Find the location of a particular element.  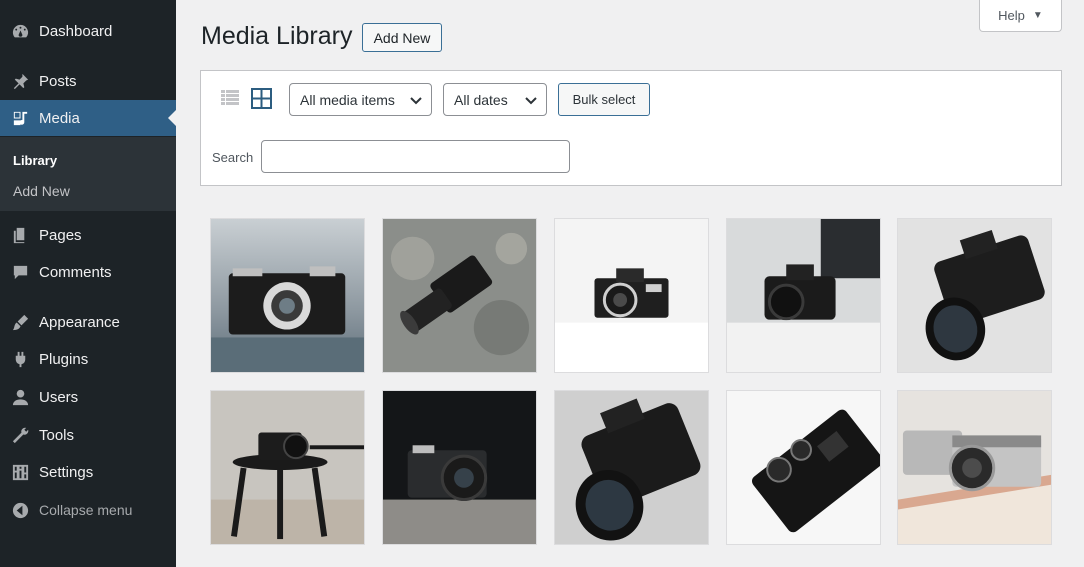

list-view-icon is located at coordinates (230, 98).